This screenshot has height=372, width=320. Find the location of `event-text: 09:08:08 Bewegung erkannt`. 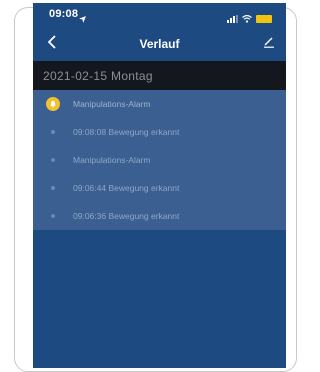

event-text: 09:08:08 Bewegung erkannt is located at coordinates (126, 132).